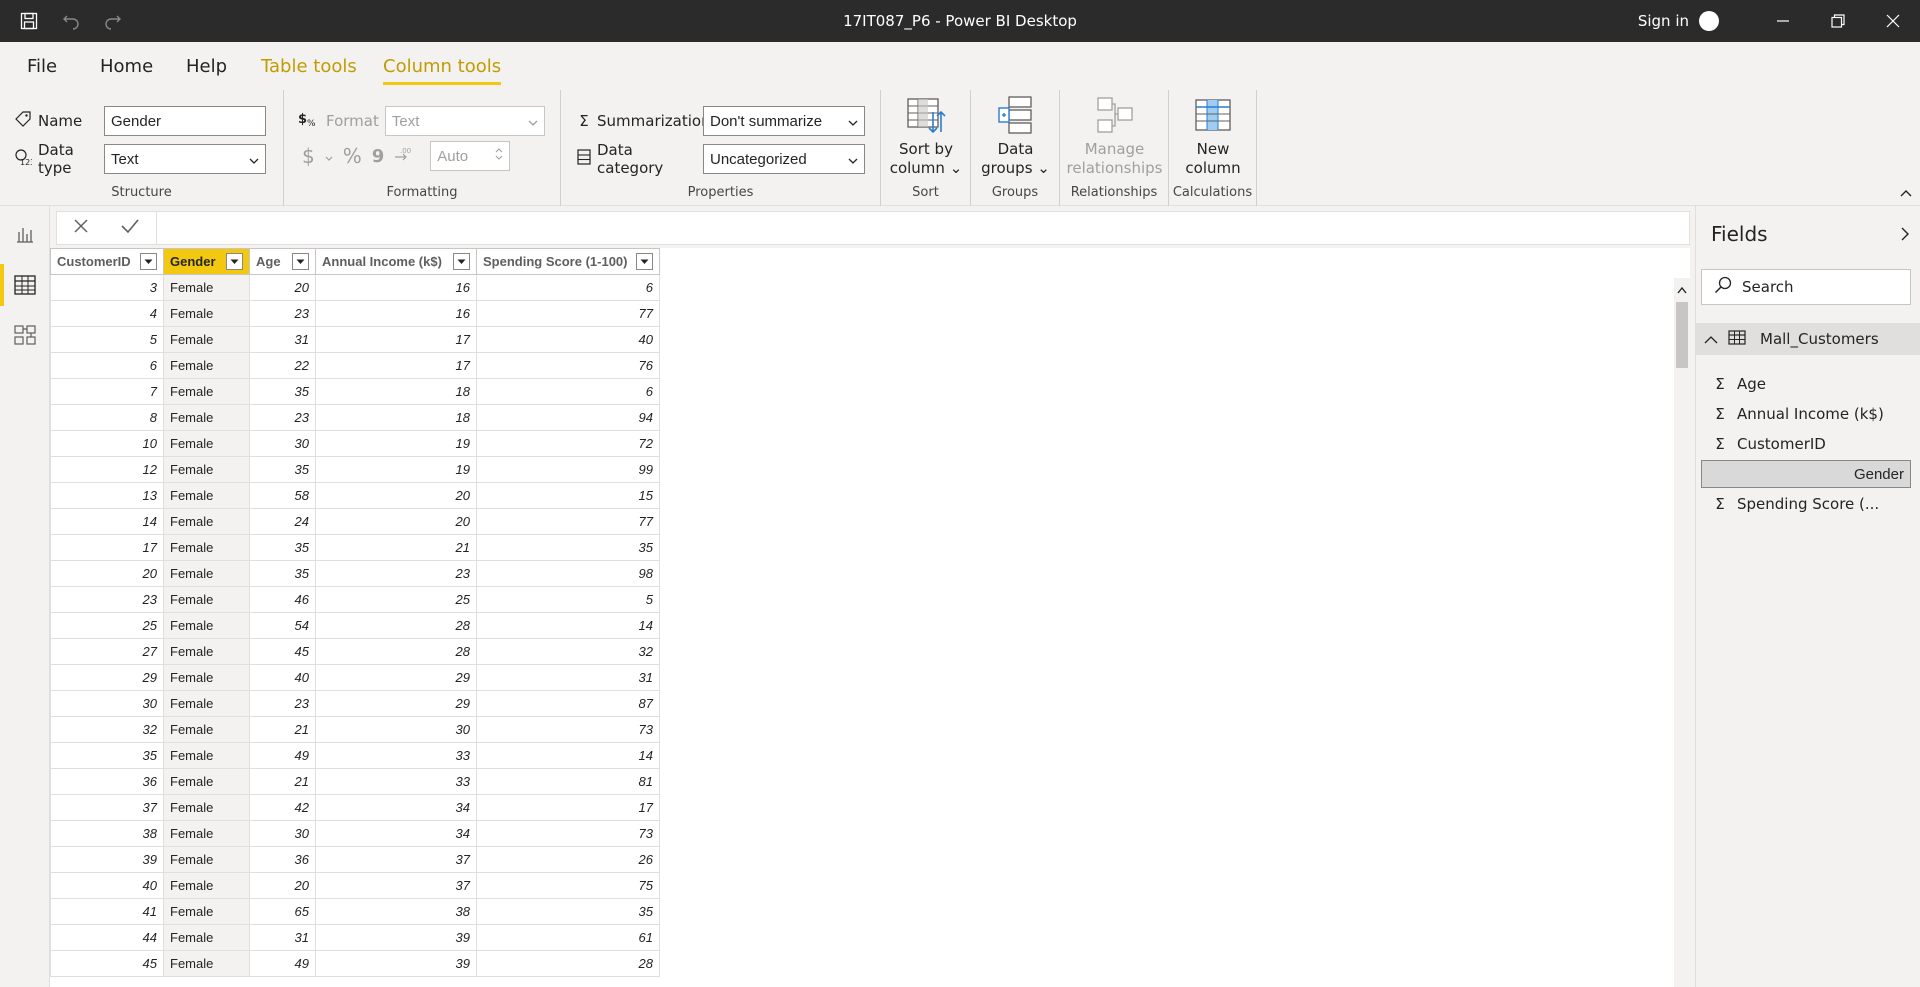 Image resolution: width=1920 pixels, height=987 pixels. Describe the element at coordinates (873, 228) in the screenshot. I see `formula-bar` at that location.